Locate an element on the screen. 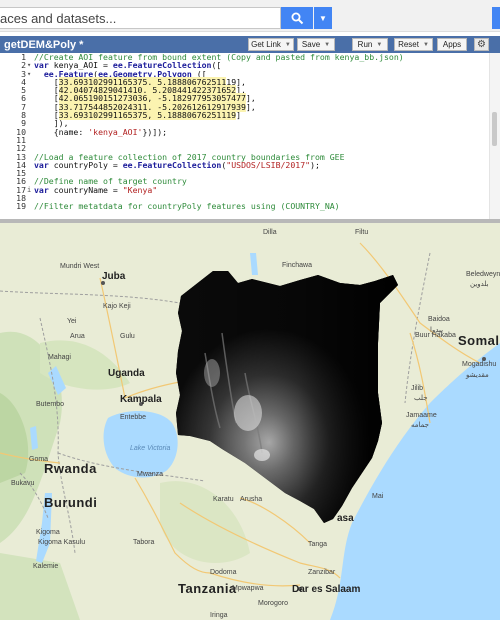  map-place-label: Rwanda is located at coordinates (70, 468).